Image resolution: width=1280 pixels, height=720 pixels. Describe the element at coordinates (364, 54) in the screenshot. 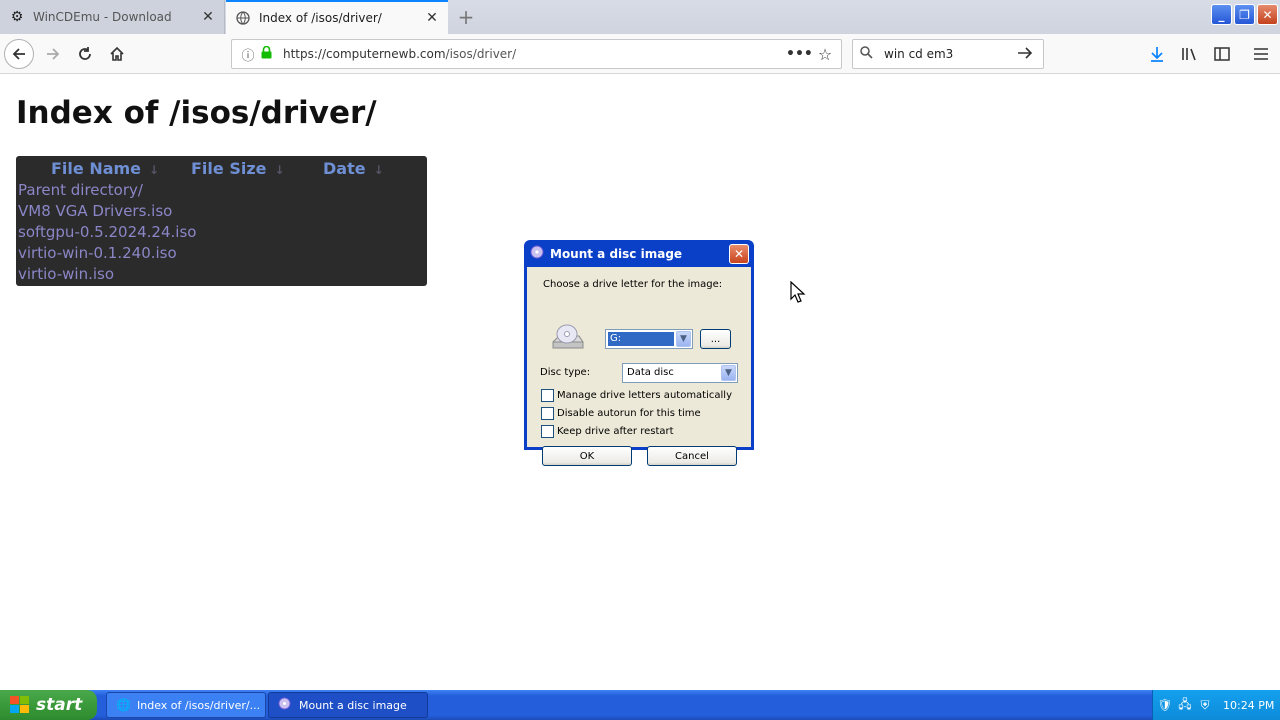

I see `url-domain: https://computernewb.com` at that location.